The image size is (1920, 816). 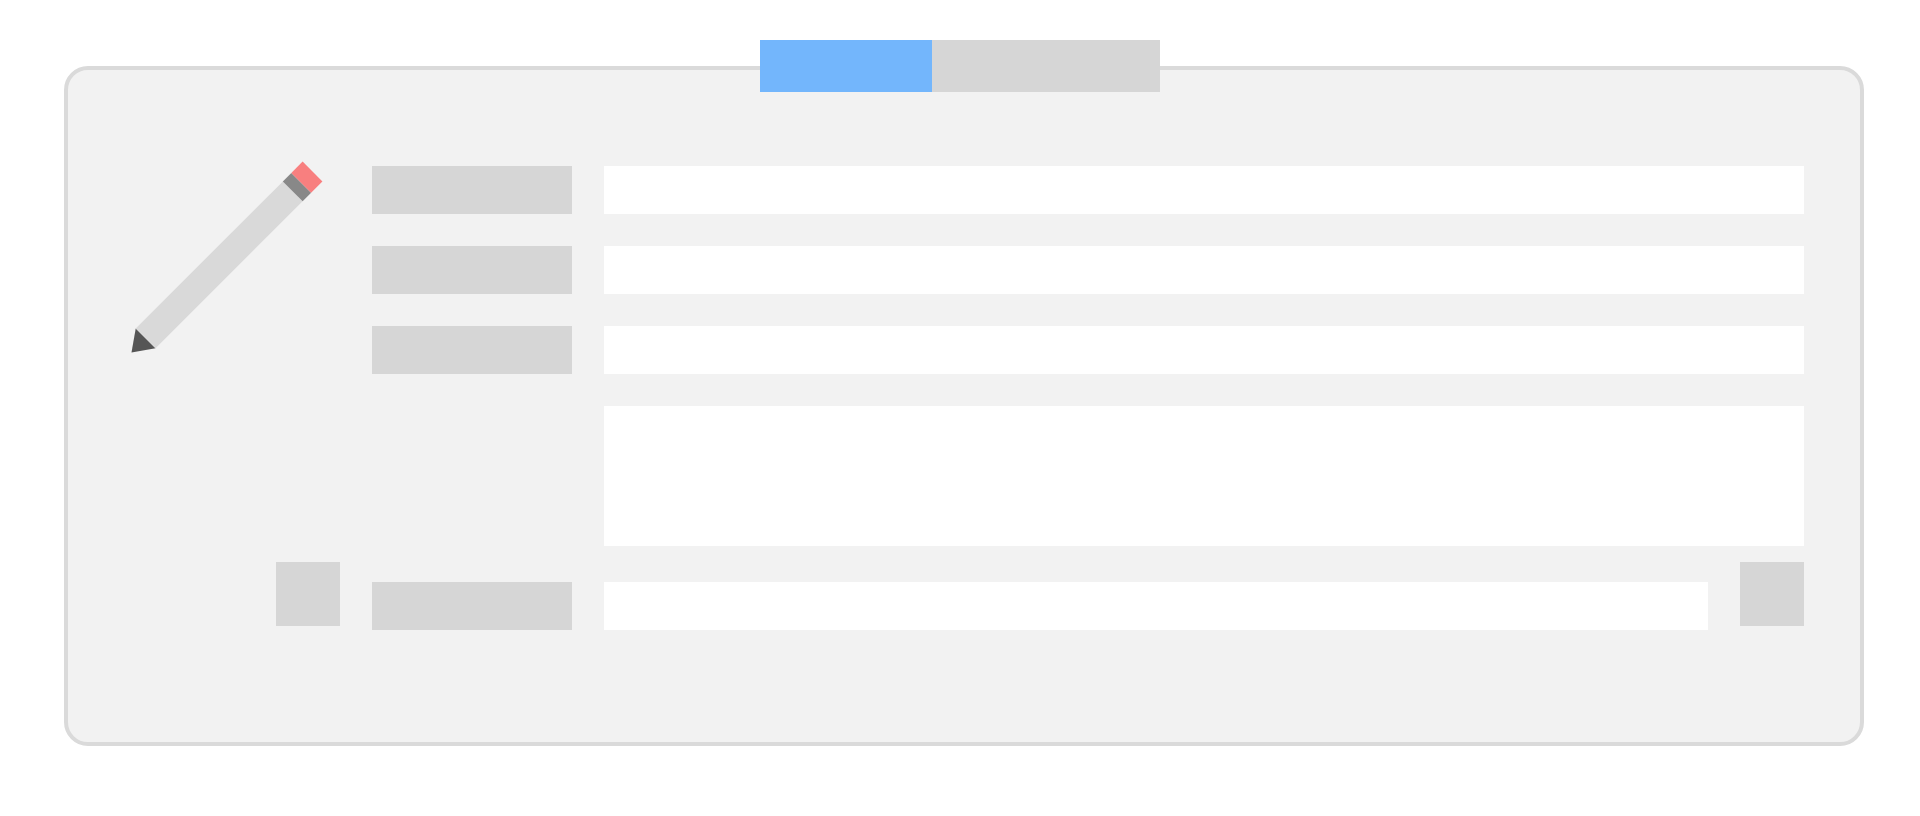 I want to click on square-button, so click(x=308, y=594).